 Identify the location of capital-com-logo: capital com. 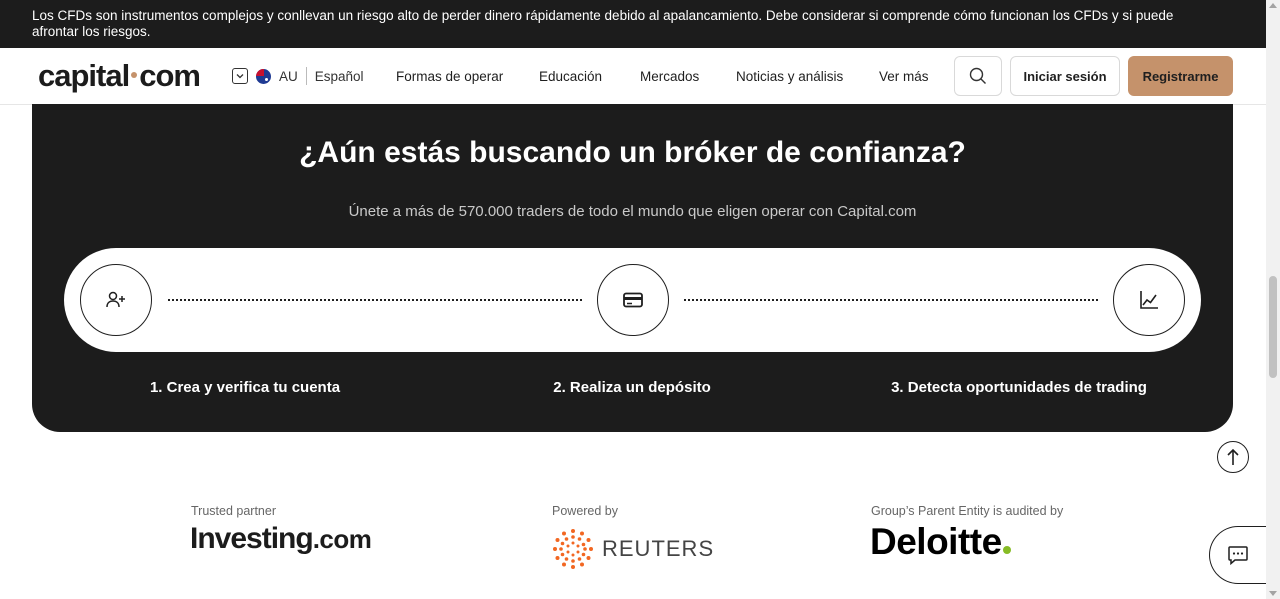
(119, 76).